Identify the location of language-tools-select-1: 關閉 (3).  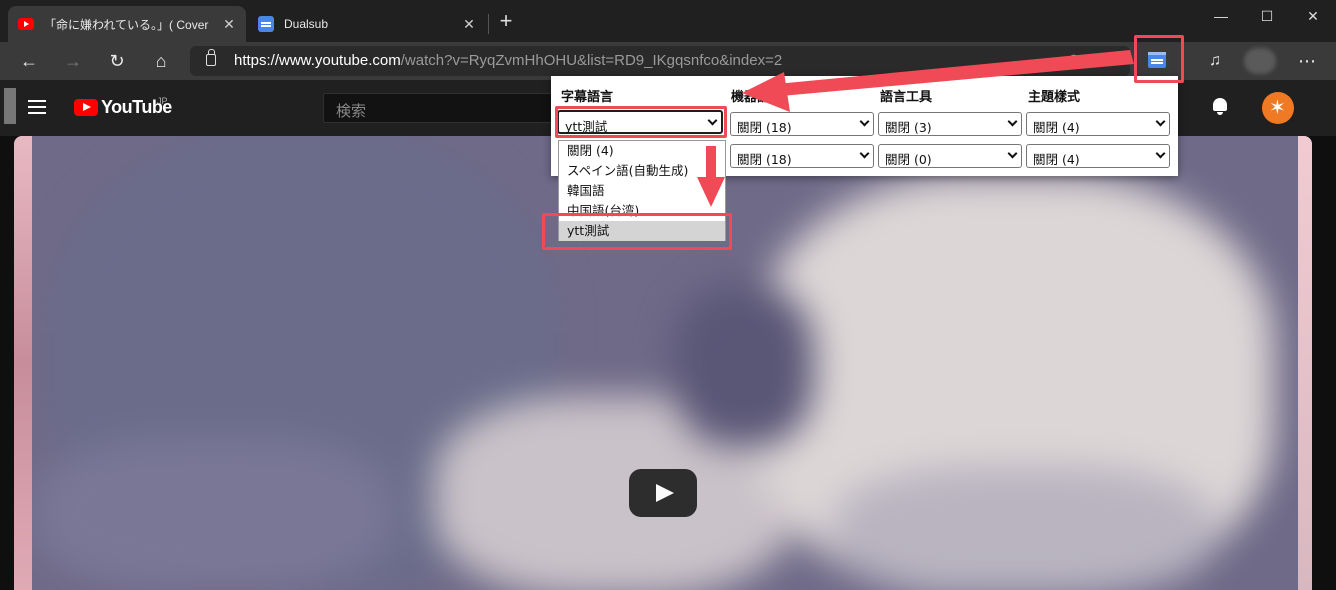
(950, 124).